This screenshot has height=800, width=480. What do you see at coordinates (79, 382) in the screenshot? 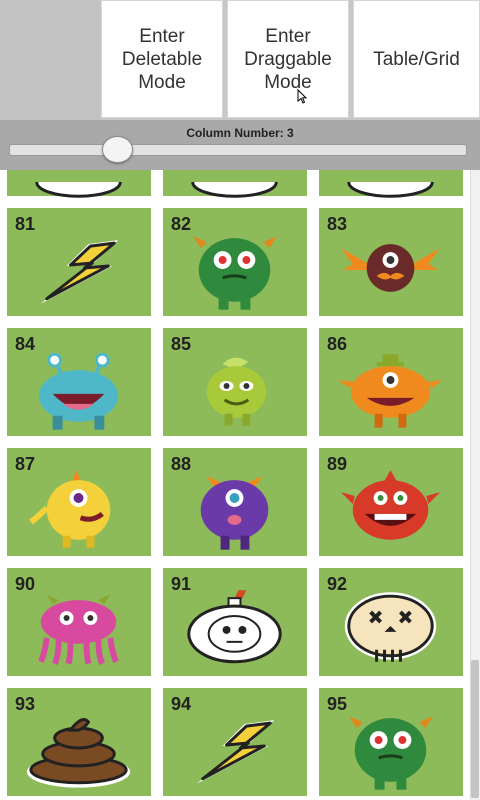
I see `grid-tile: 84` at bounding box center [79, 382].